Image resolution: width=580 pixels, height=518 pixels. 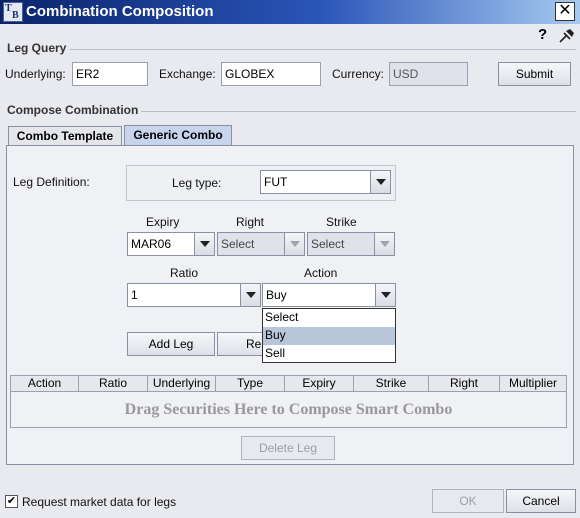 I want to click on leg-definition-label: Leg Definition:, so click(x=51, y=182).